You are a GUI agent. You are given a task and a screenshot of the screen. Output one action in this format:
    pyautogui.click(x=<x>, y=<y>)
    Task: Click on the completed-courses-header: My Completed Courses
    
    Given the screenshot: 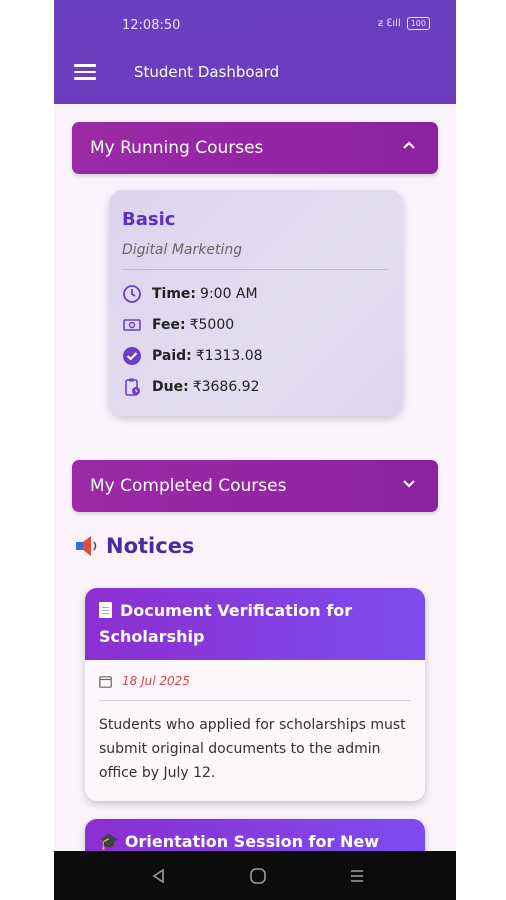 What is the action you would take?
    pyautogui.click(x=255, y=486)
    